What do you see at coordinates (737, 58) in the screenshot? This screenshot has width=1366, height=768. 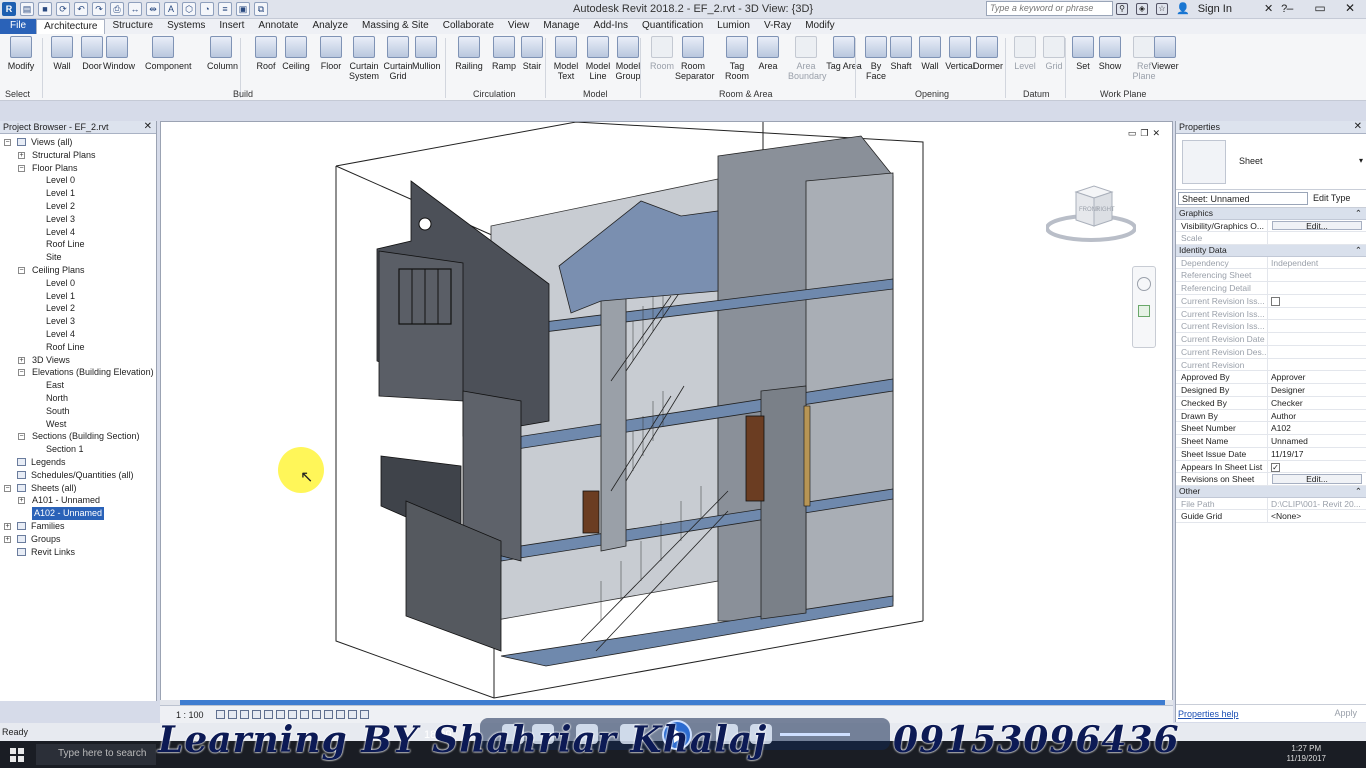 I see `ribbon-tool-tag-room: Tag Room` at bounding box center [737, 58].